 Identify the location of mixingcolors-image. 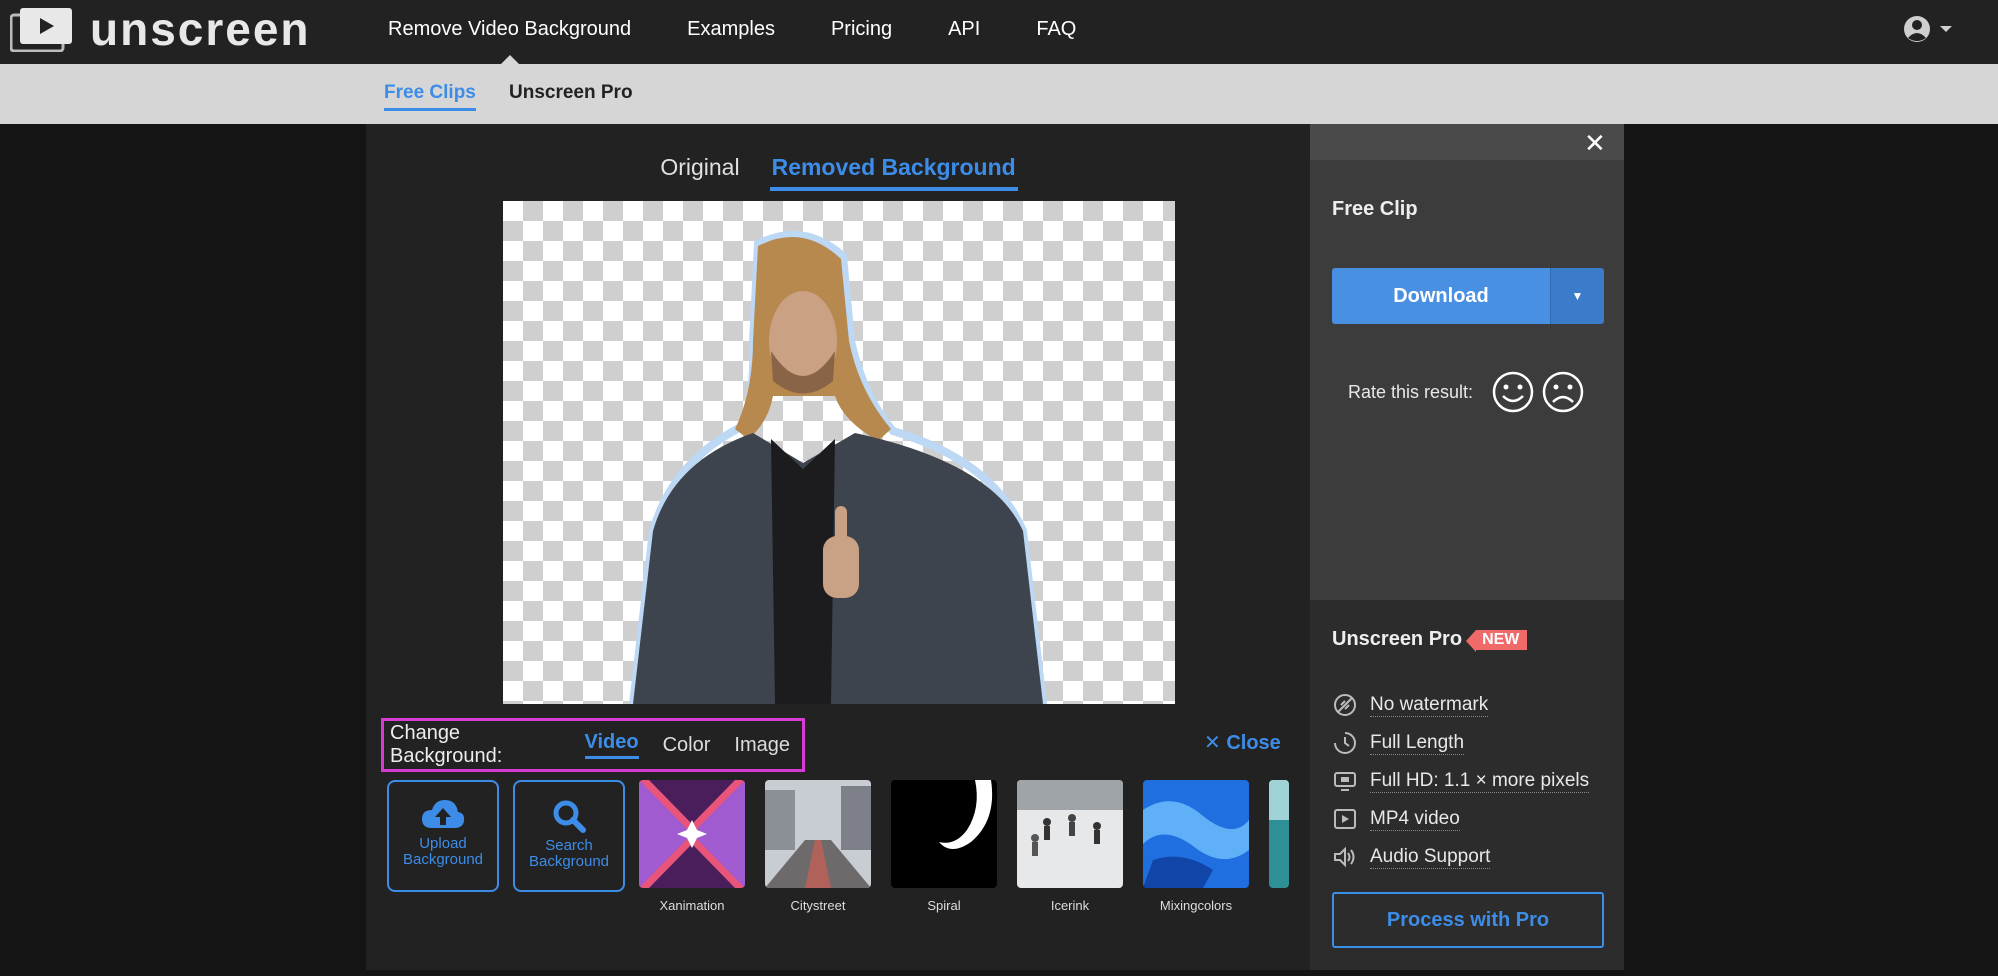
(1196, 834).